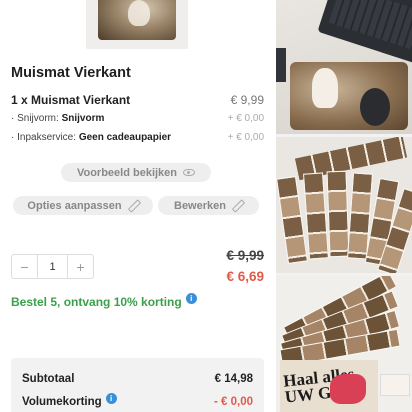  What do you see at coordinates (245, 276) in the screenshot?
I see `discounted-price: € 6,69` at bounding box center [245, 276].